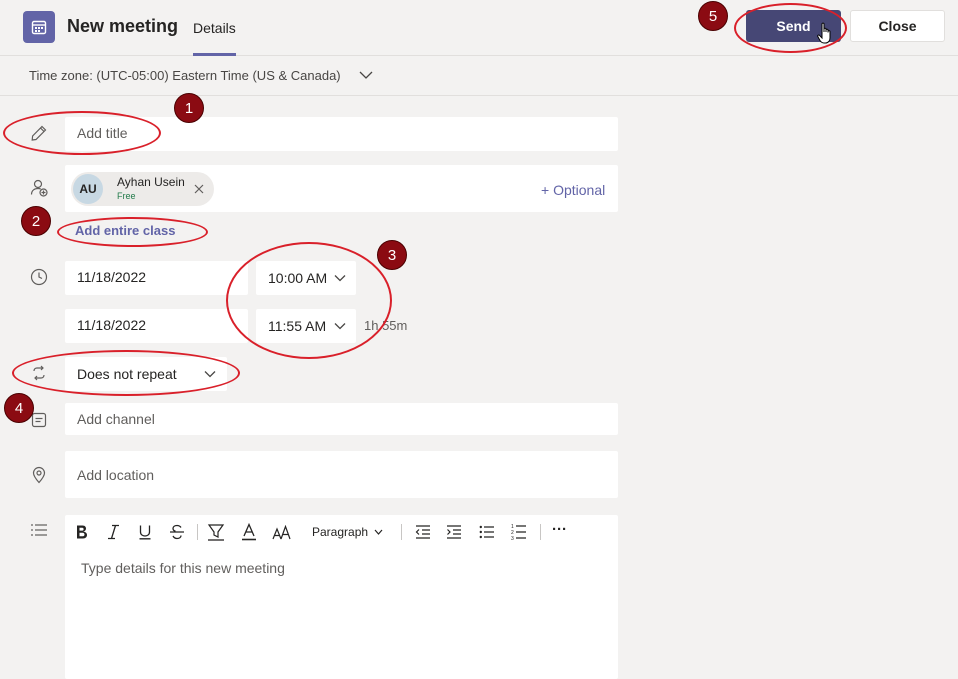 This screenshot has height=679, width=958. What do you see at coordinates (127, 374) in the screenshot?
I see `repeat-value: Does not repeat` at bounding box center [127, 374].